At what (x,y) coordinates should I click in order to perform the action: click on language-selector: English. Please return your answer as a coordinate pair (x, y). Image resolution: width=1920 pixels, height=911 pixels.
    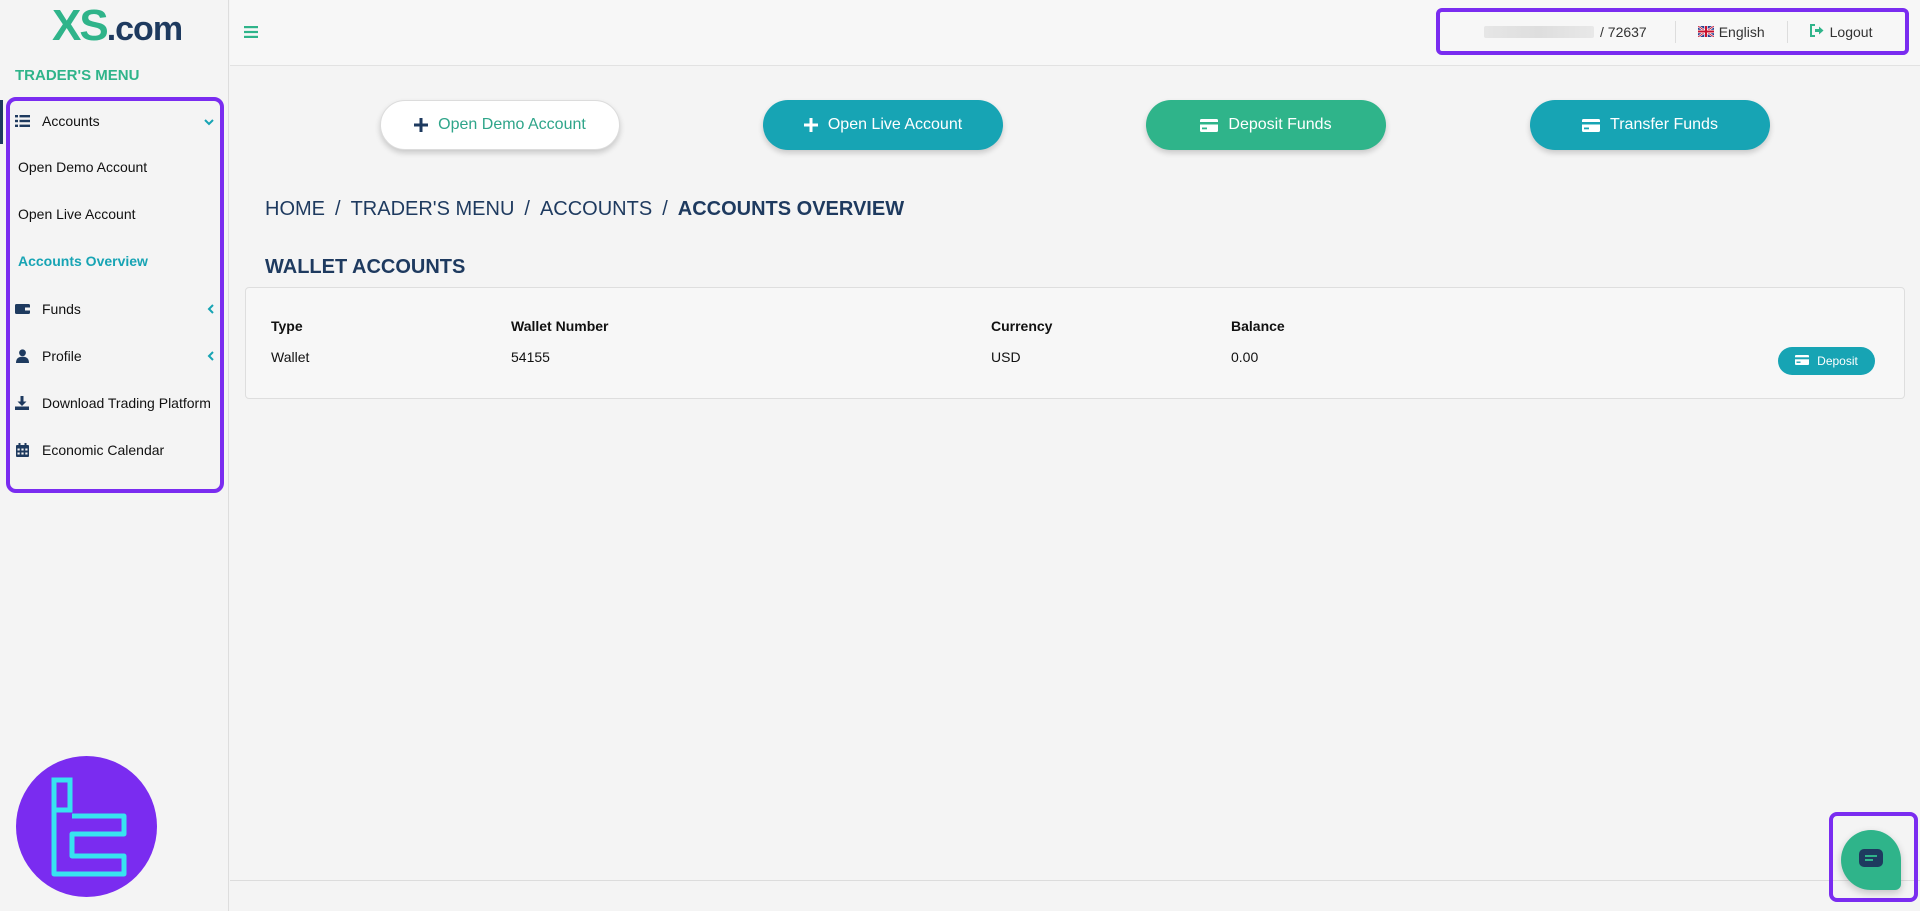
    Looking at the image, I should click on (1731, 31).